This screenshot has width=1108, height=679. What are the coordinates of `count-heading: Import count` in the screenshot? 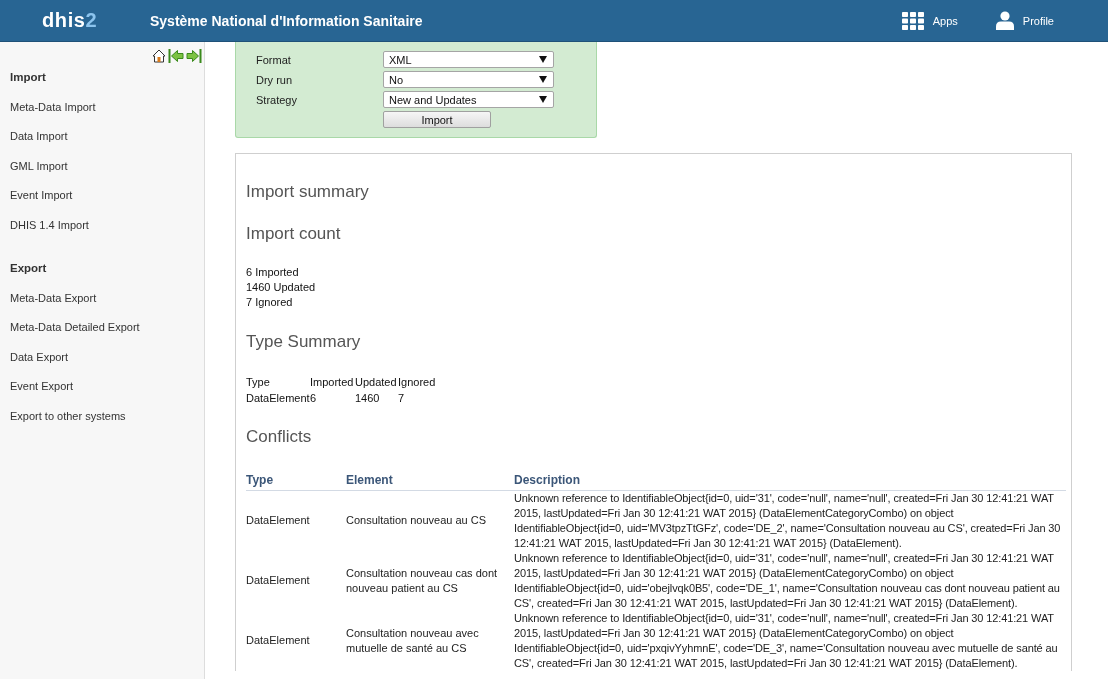 It's located at (293, 234).